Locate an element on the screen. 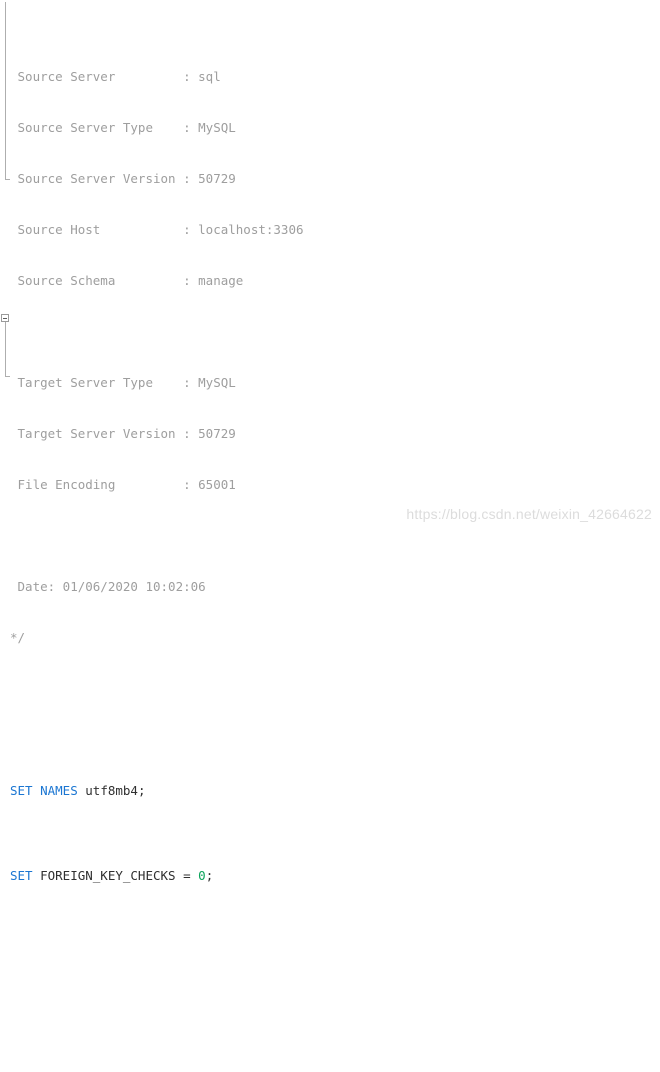  fk-identifier: FOREIGN_KEY_CHECKS = is located at coordinates (115, 875).